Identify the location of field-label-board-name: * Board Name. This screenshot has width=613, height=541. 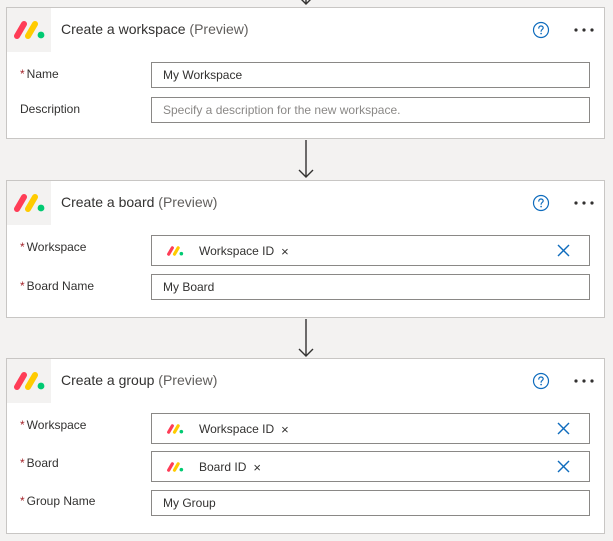
(57, 286).